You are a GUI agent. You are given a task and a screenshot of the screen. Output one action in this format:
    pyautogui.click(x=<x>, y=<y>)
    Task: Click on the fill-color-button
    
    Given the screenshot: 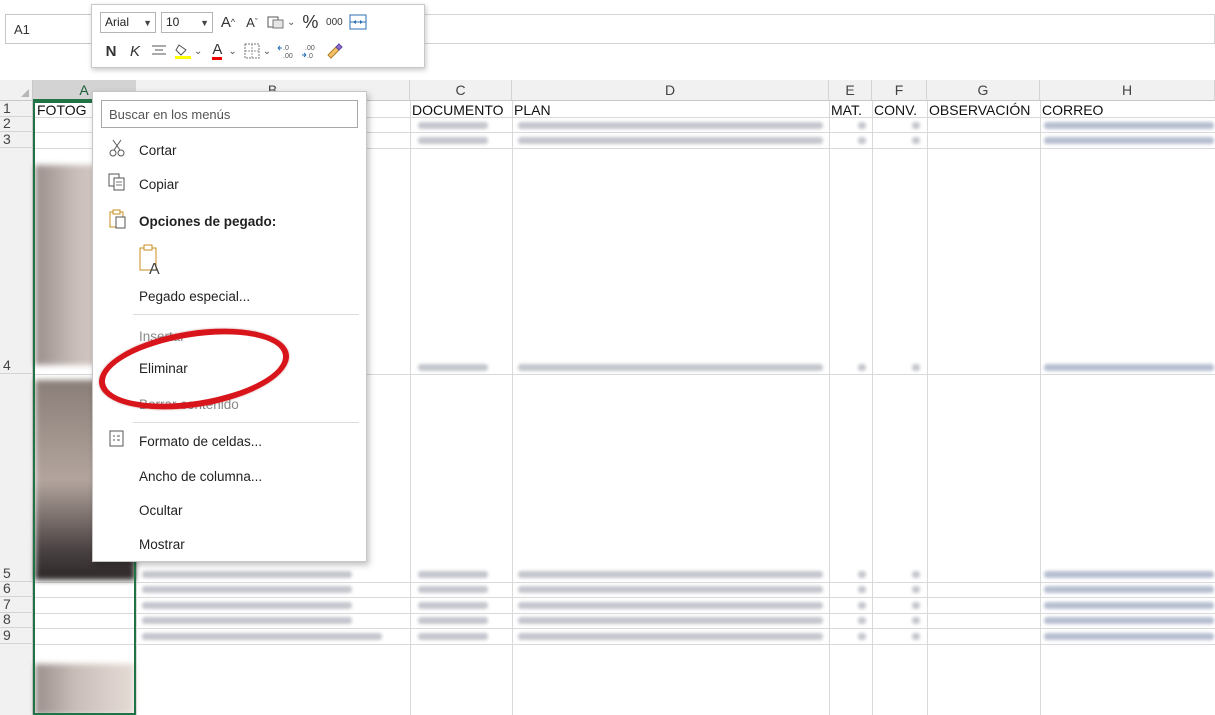 What is the action you would take?
    pyautogui.click(x=183, y=51)
    